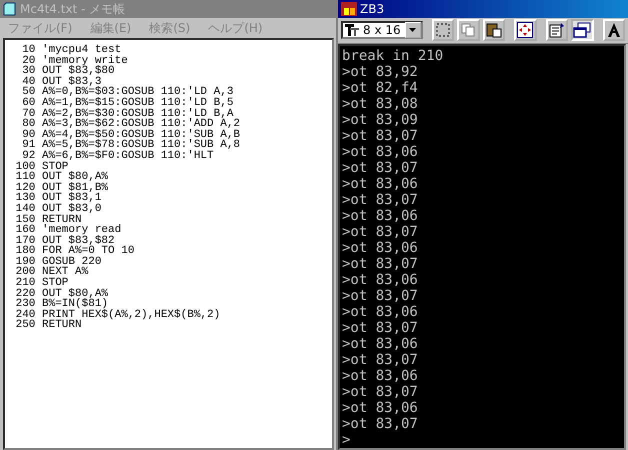  I want to click on code-line: 140 OUT $83,0, so click(58, 209).